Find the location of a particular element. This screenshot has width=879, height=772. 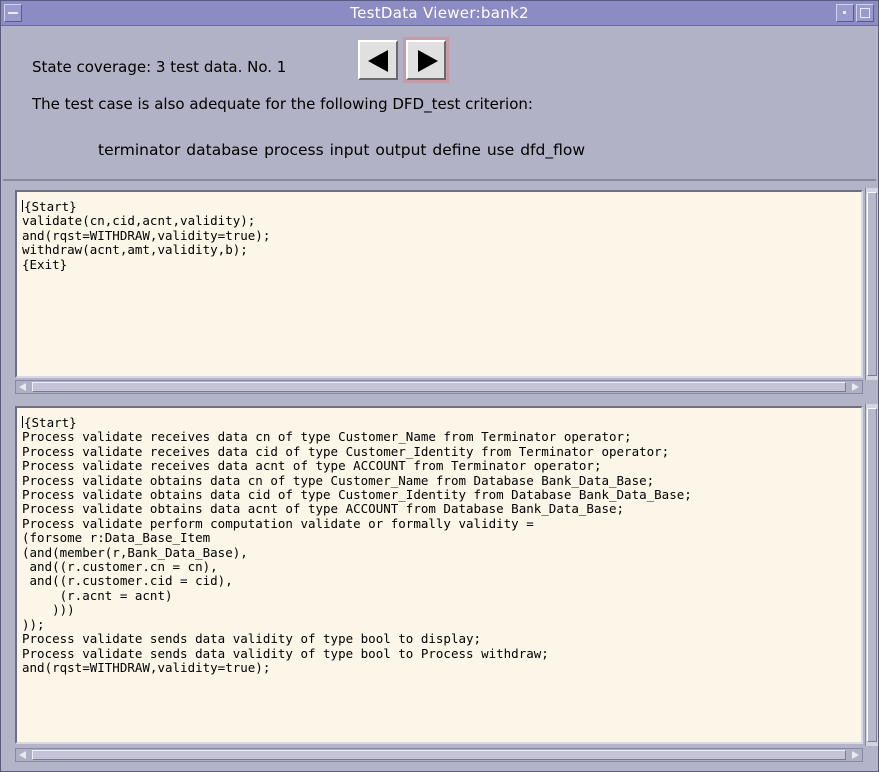

top-vertical-scroll-thumb is located at coordinates (872, 284).